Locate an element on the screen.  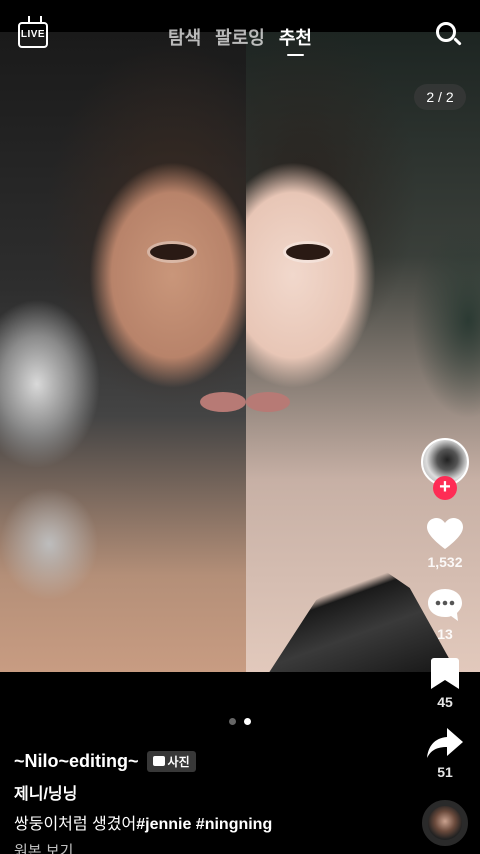
share-button: 51 is located at coordinates (445, 758).